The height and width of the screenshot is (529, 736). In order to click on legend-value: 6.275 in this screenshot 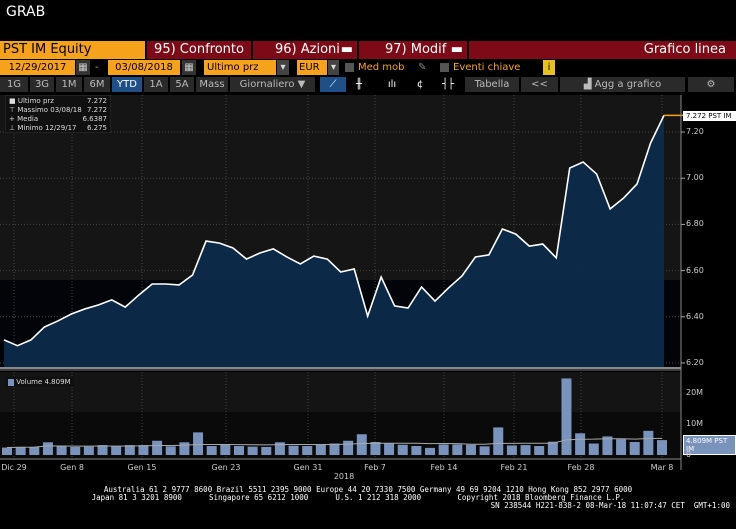, I will do `click(96, 128)`.